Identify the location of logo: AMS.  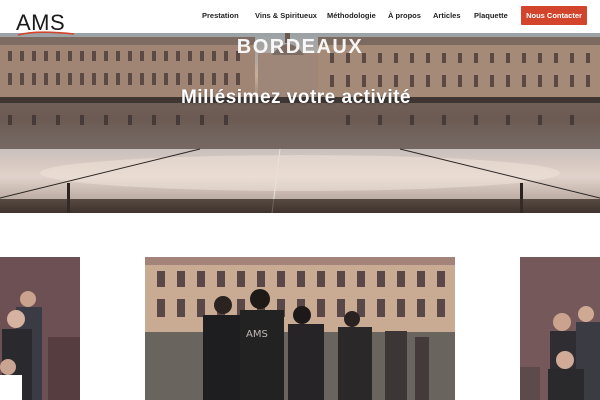
(46, 24).